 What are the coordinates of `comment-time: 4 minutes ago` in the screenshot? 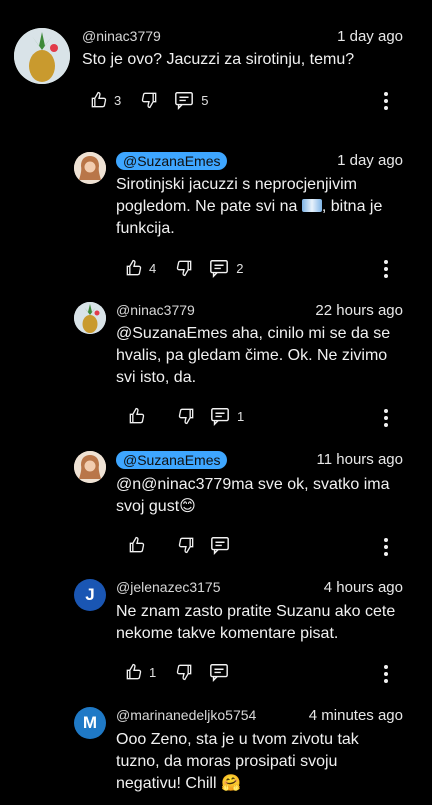 It's located at (355, 715).